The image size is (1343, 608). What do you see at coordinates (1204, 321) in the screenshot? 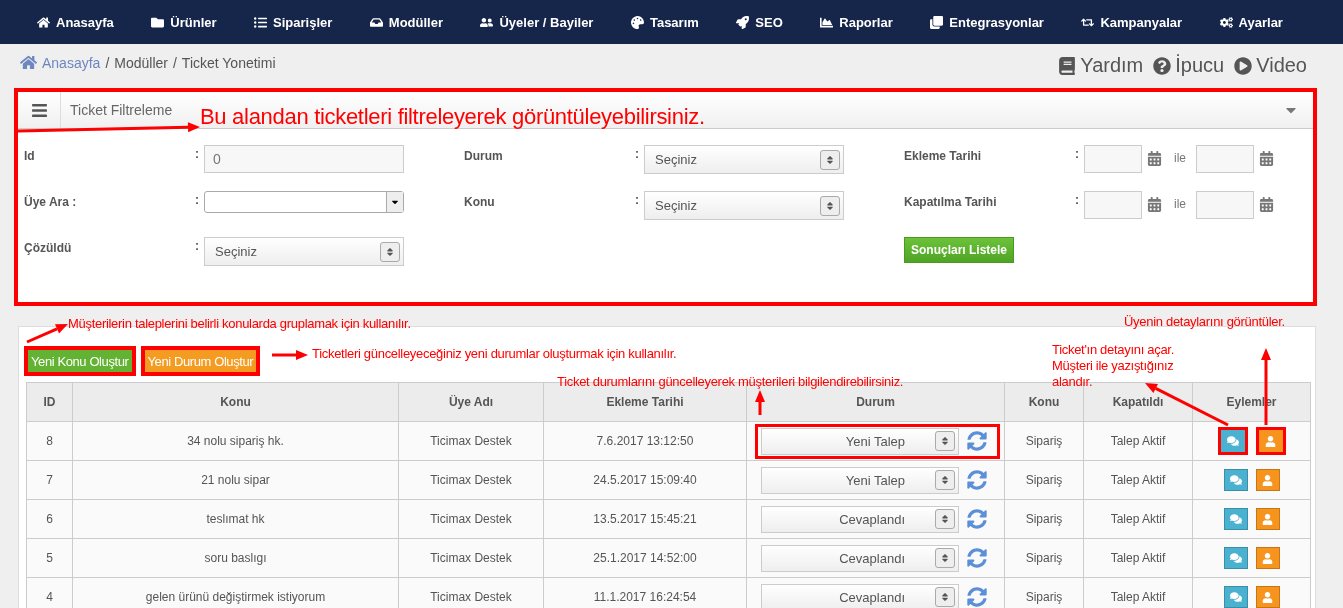
I see `annotation-note: Üyenin detaylarını görüntüler.` at bounding box center [1204, 321].